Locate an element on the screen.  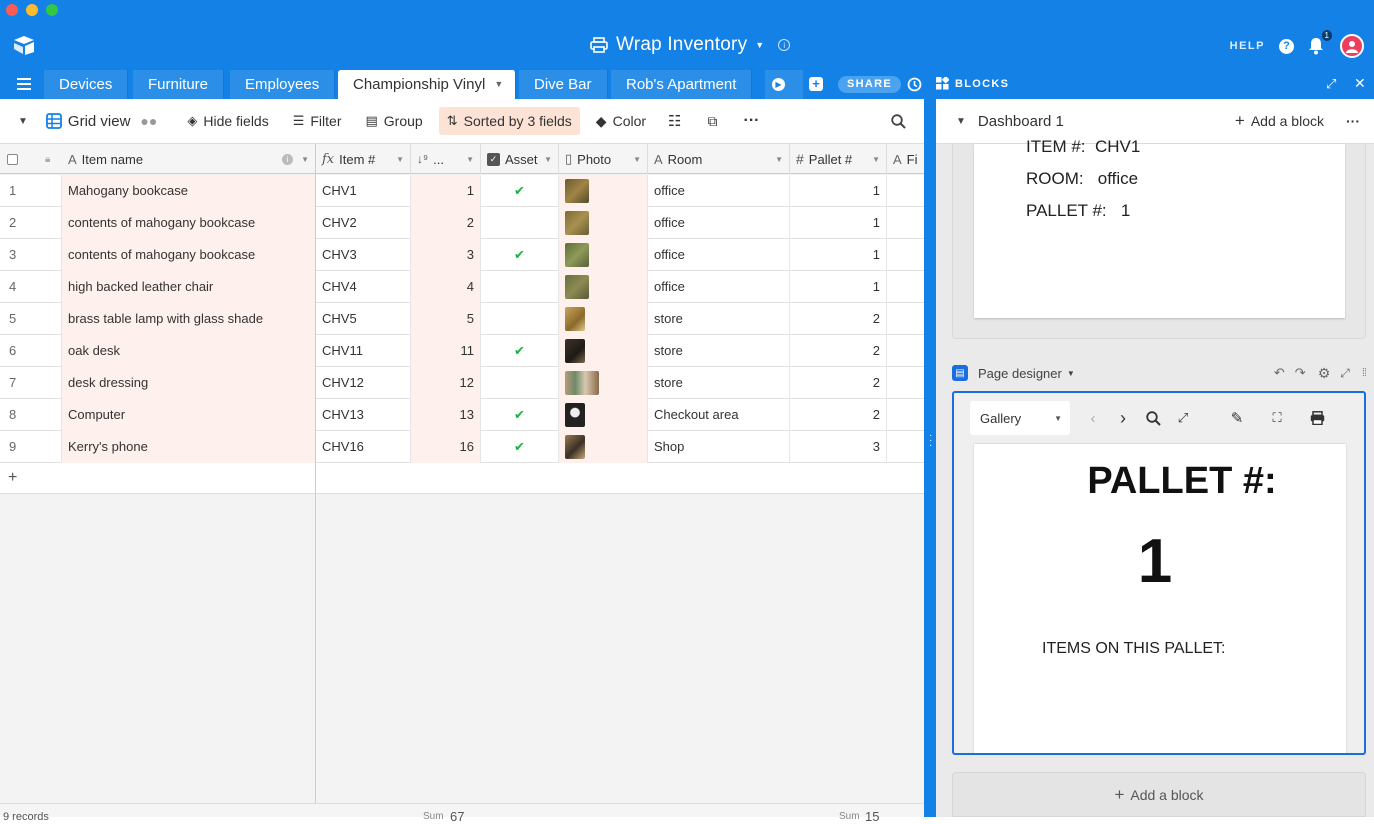
column-header-pallet: # Pallet # ▼ is located at coordinates (838, 159).